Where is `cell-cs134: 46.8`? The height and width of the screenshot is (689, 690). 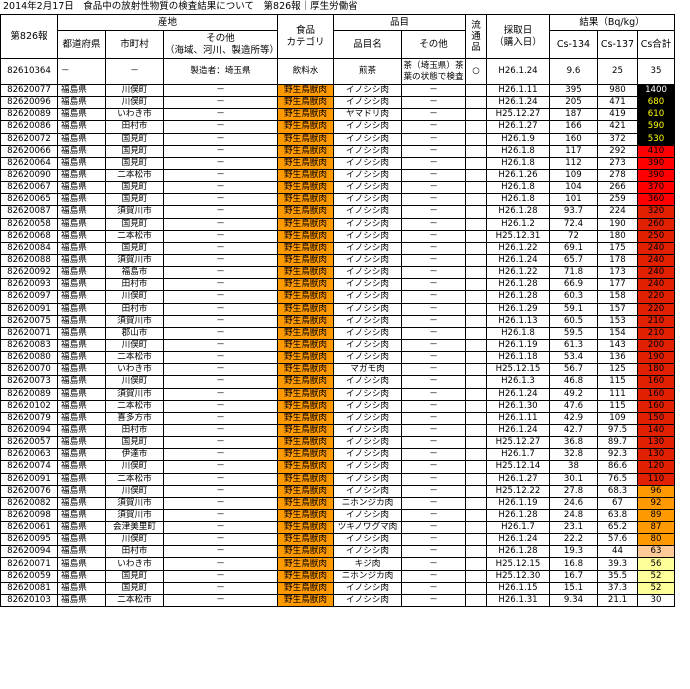 cell-cs134: 46.8 is located at coordinates (573, 382).